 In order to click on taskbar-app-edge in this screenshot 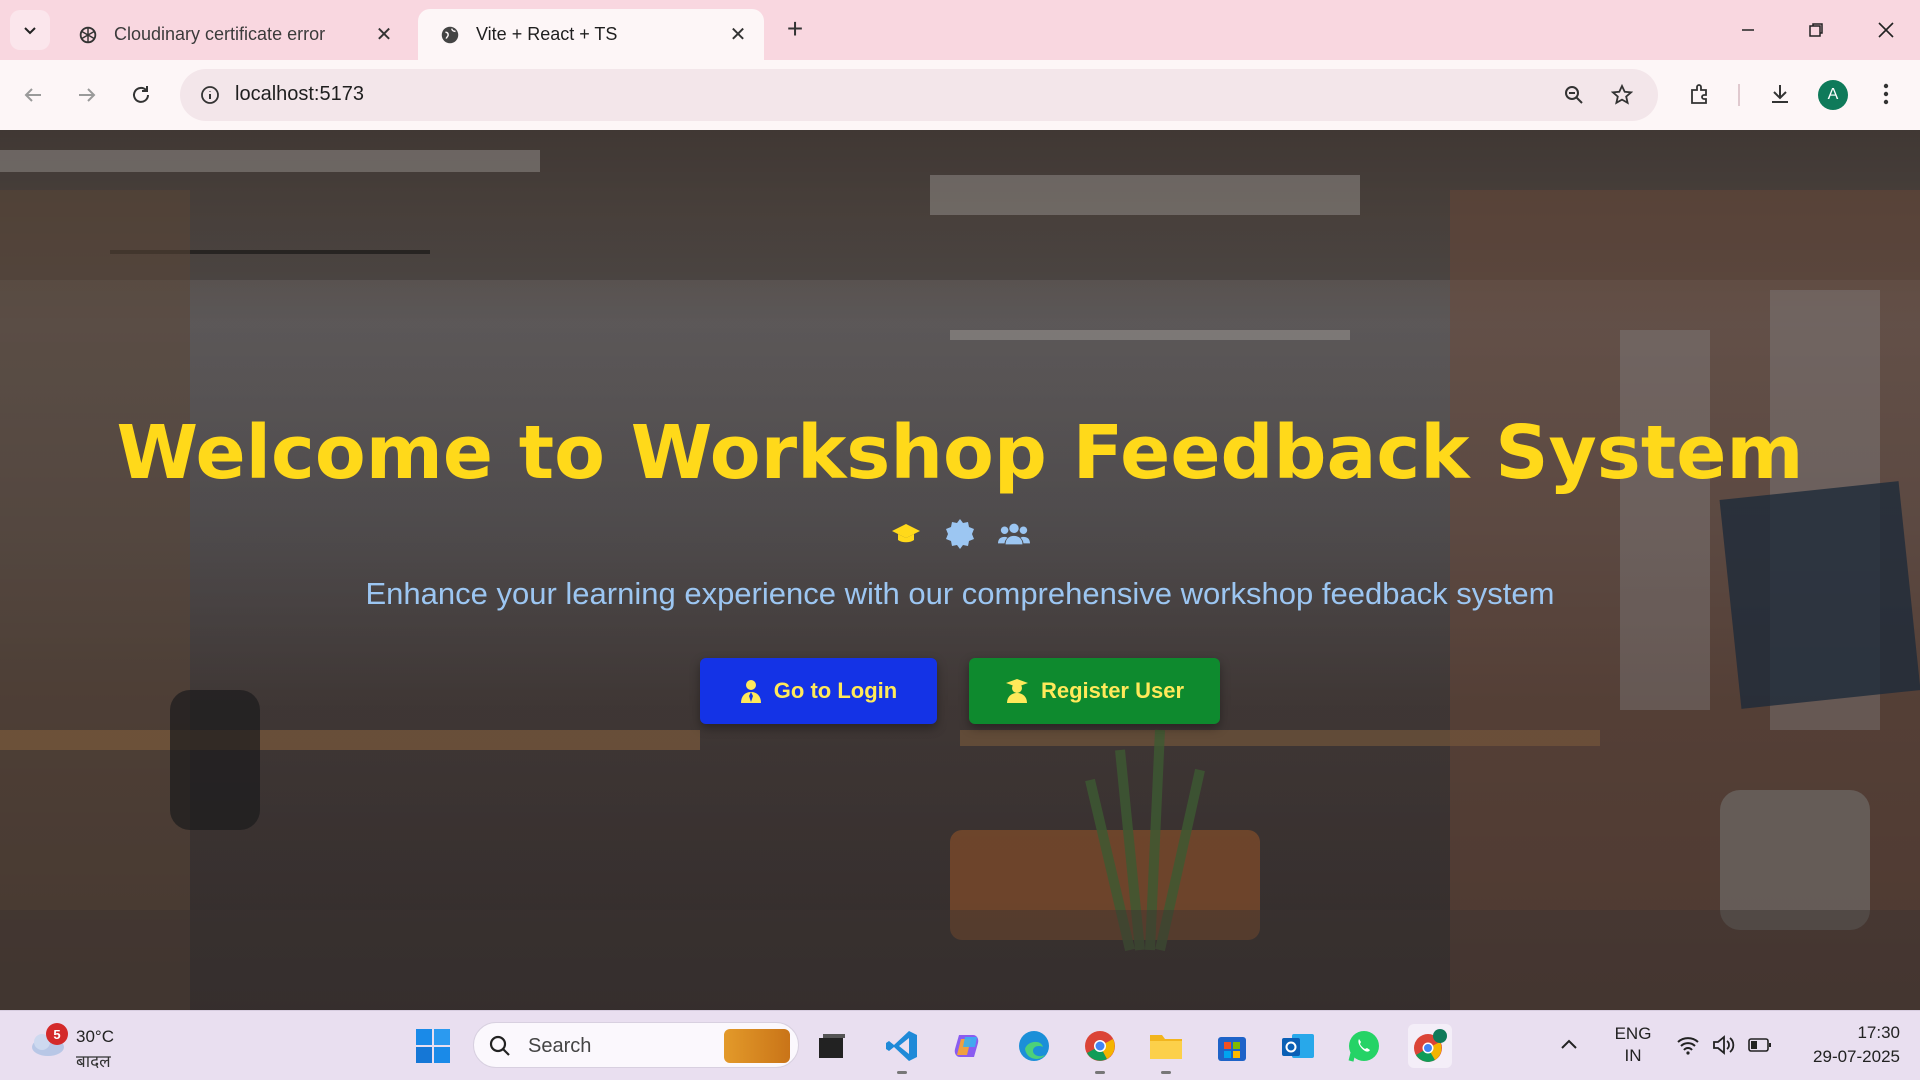, I will do `click(1034, 1046)`.